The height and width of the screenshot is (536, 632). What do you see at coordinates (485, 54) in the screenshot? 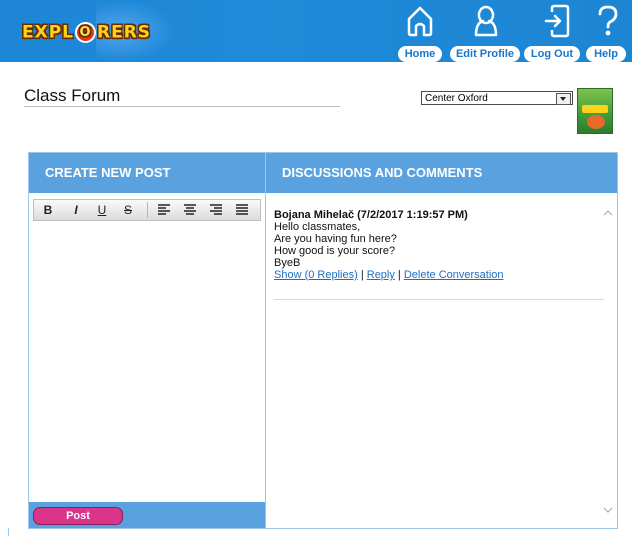
I see `edit-profile-button: Edit Profile` at bounding box center [485, 54].